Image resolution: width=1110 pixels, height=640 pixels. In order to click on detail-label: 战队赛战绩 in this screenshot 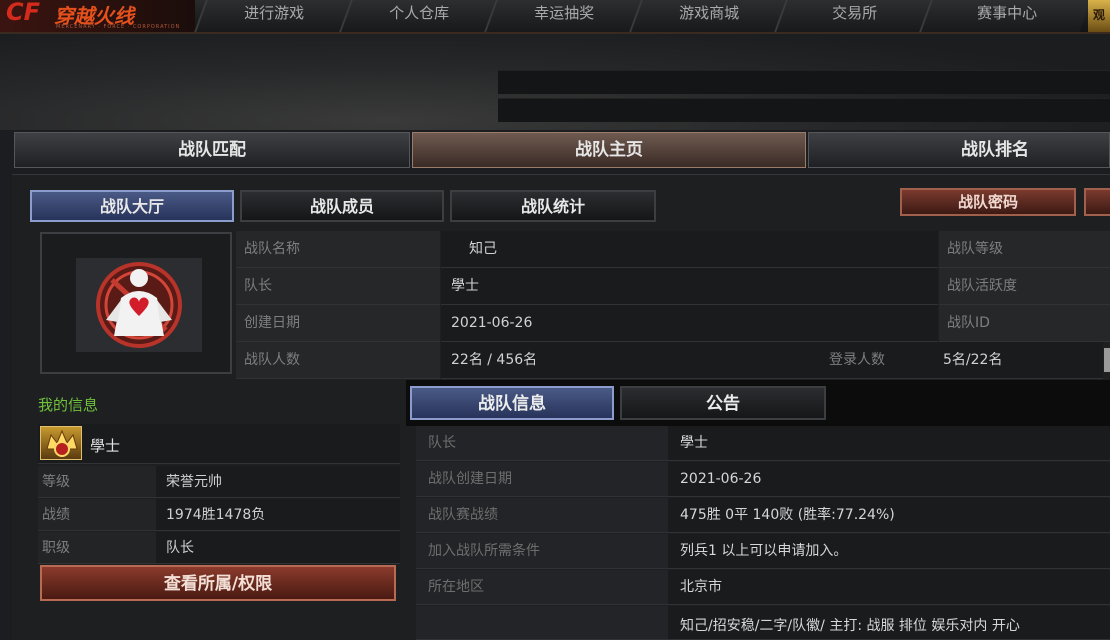, I will do `click(542, 515)`.